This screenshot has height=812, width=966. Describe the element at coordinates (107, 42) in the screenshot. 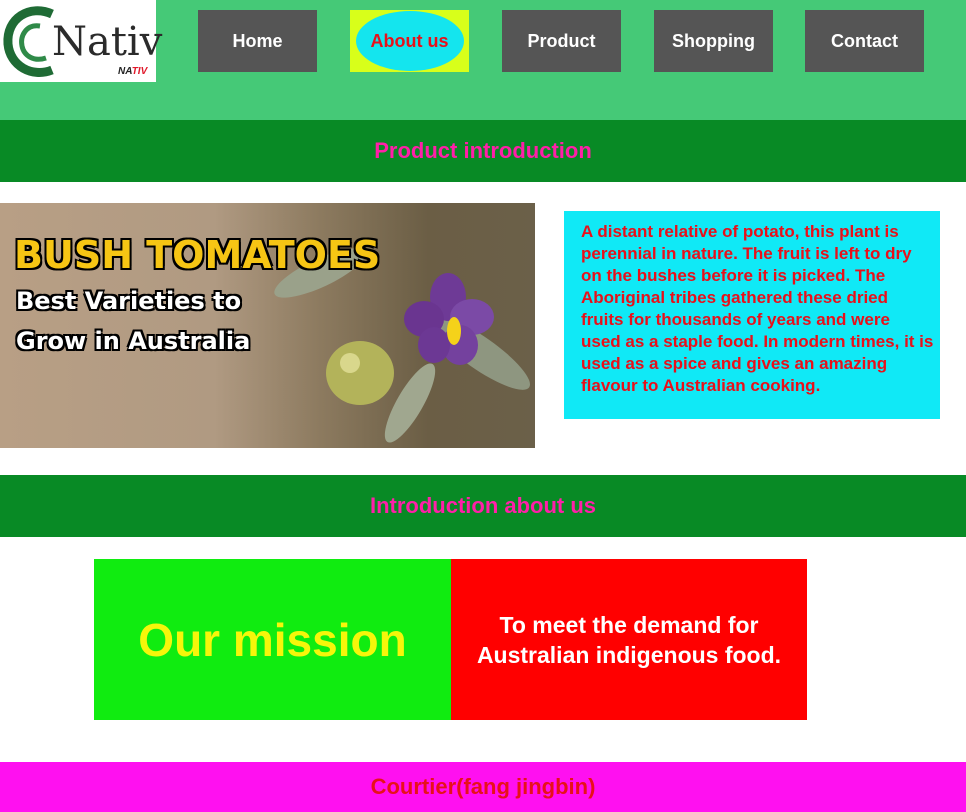

I see `logo-brand: Nativ` at that location.